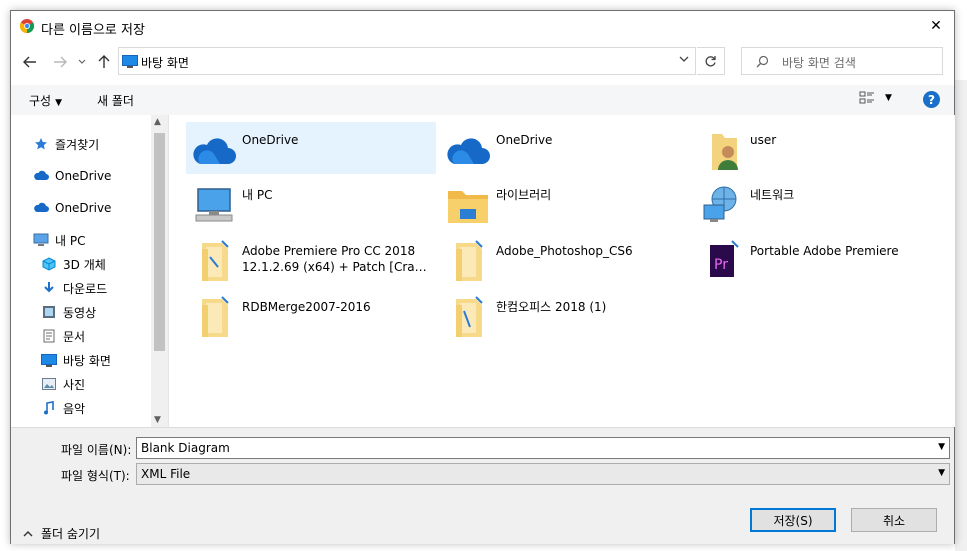 Image resolution: width=967 pixels, height=551 pixels. I want to click on arrow-left-icon, so click(29, 62).